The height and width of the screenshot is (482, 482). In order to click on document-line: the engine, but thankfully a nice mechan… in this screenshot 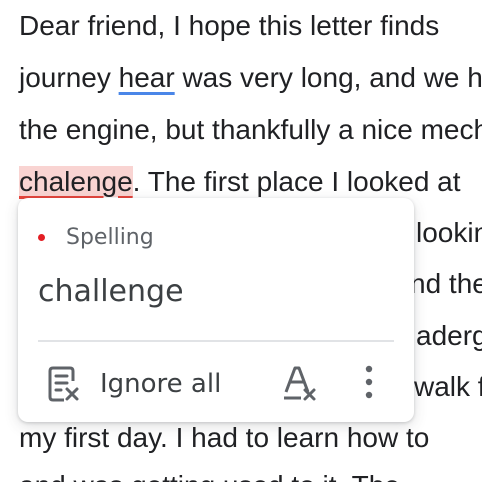, I will do `click(250, 130)`.